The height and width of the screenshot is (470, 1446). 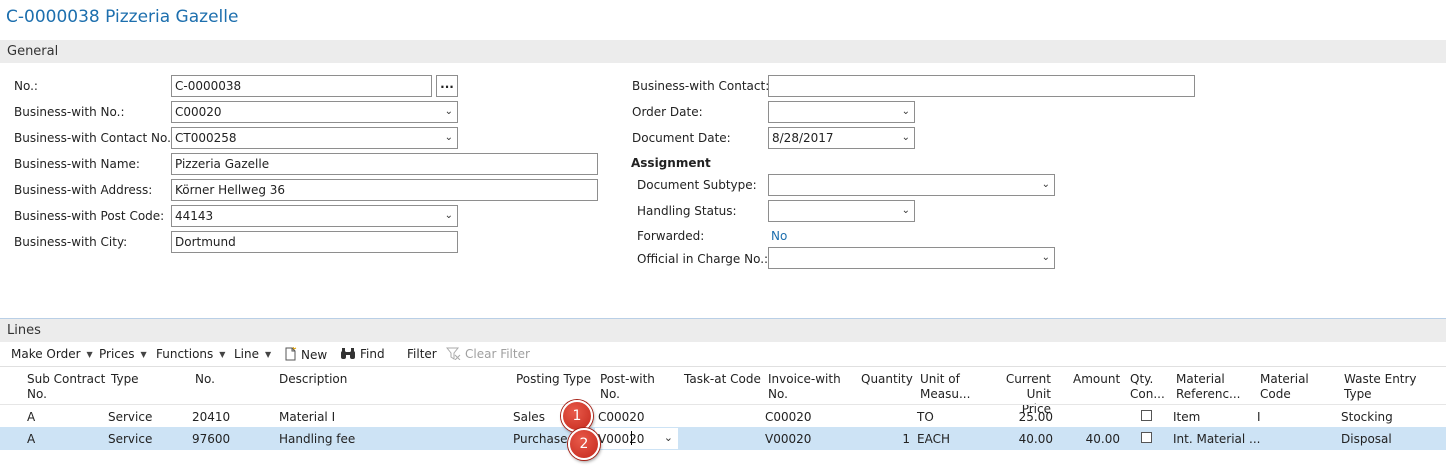 I want to click on prices-menu: Prices ▼, so click(x=123, y=354).